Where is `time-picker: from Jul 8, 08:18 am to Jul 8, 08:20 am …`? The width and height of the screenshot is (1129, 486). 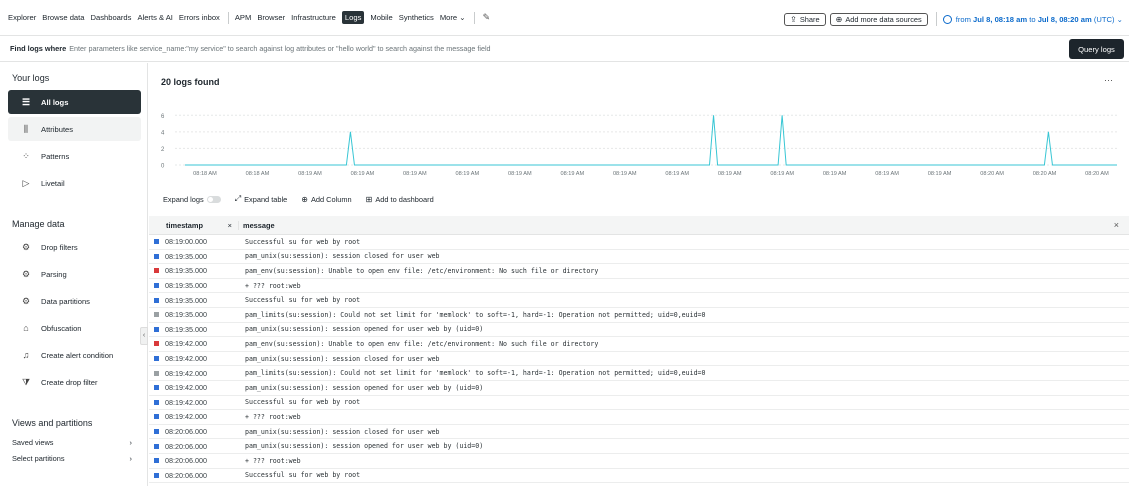 time-picker: from Jul 8, 08:18 am to Jul 8, 08:20 am … is located at coordinates (1032, 19).